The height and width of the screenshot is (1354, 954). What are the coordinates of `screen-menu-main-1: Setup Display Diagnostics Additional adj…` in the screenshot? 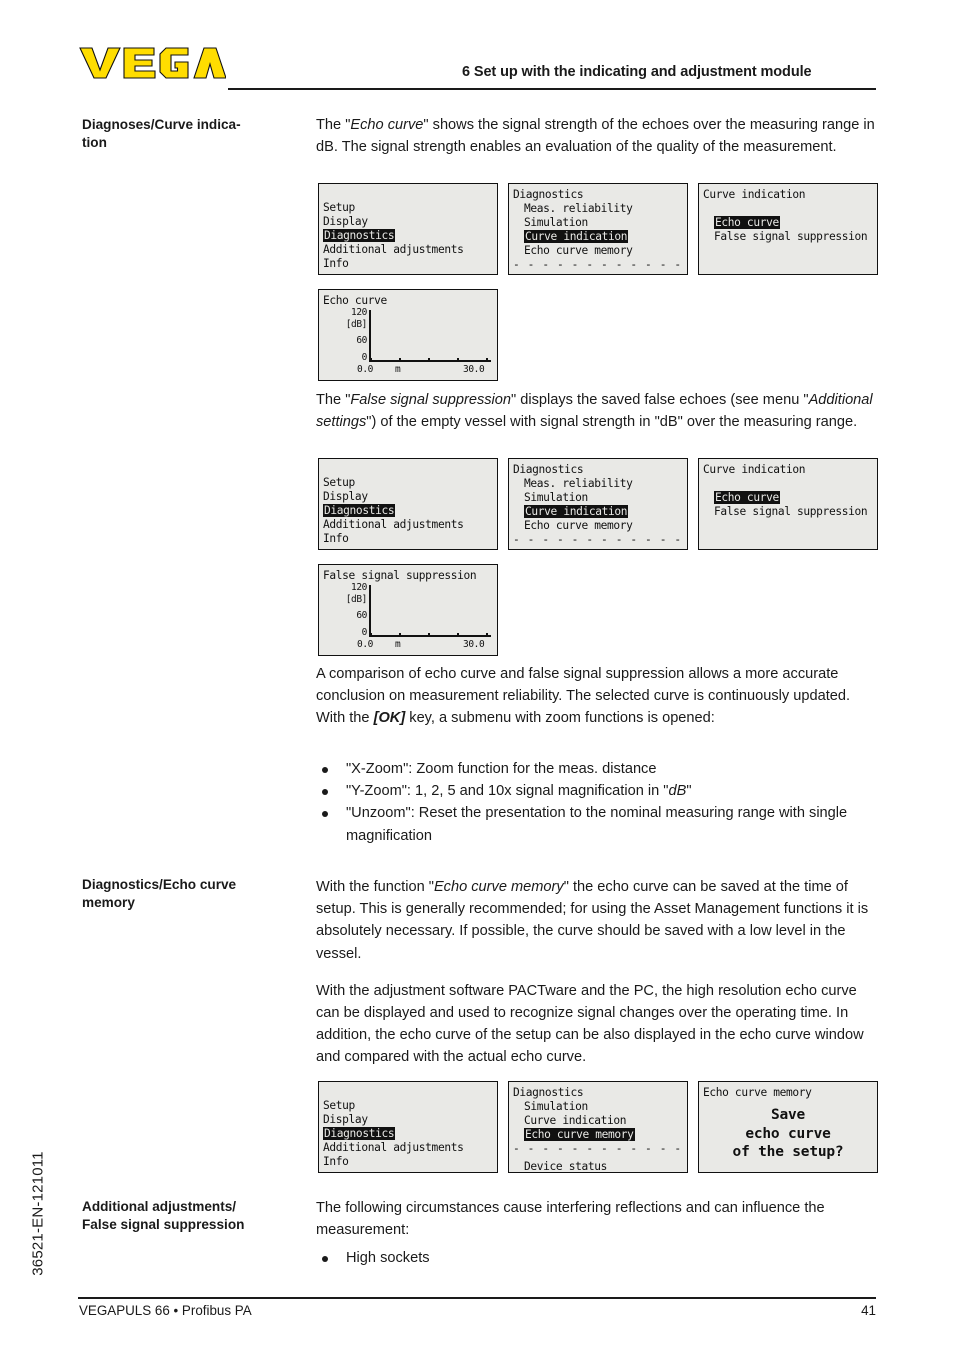 It's located at (408, 229).